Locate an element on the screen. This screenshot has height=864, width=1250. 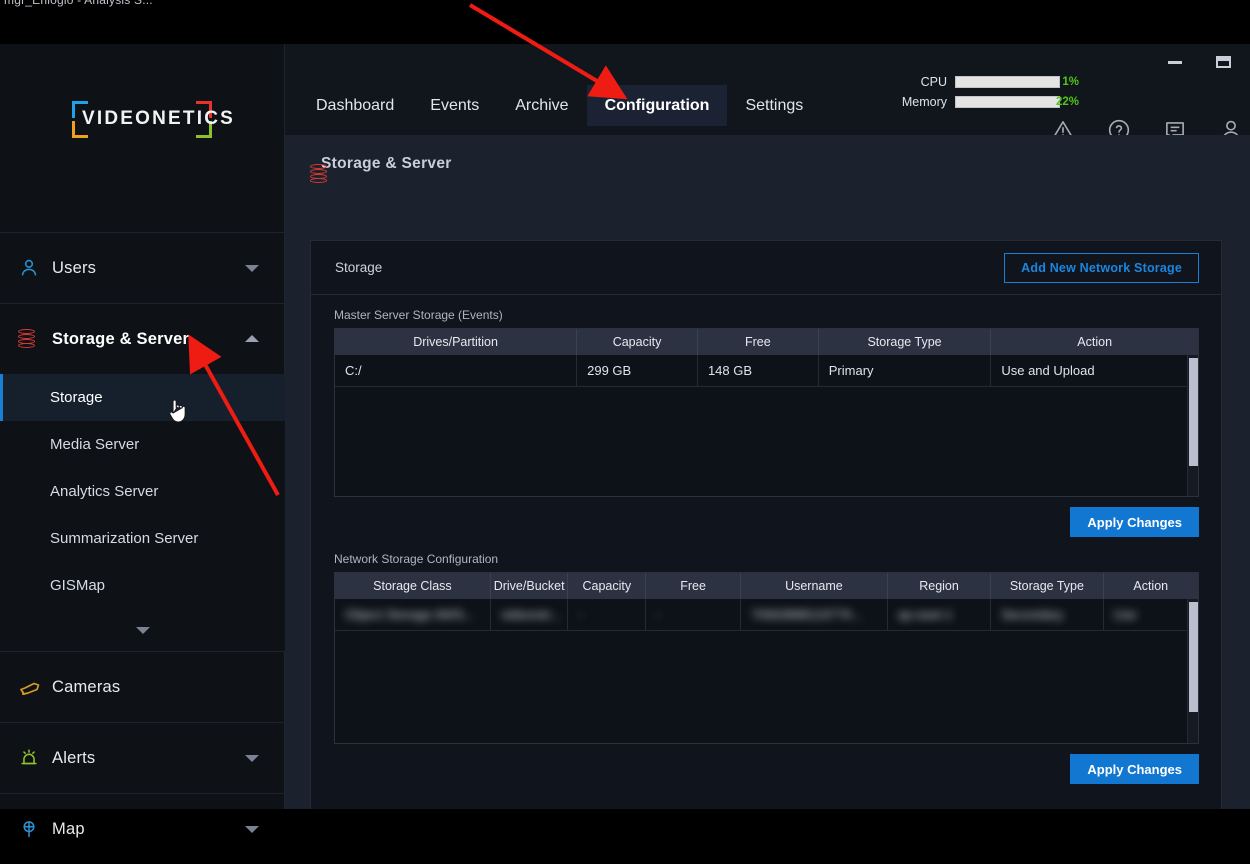
tab-label: Configuration is located at coordinates (657, 105).